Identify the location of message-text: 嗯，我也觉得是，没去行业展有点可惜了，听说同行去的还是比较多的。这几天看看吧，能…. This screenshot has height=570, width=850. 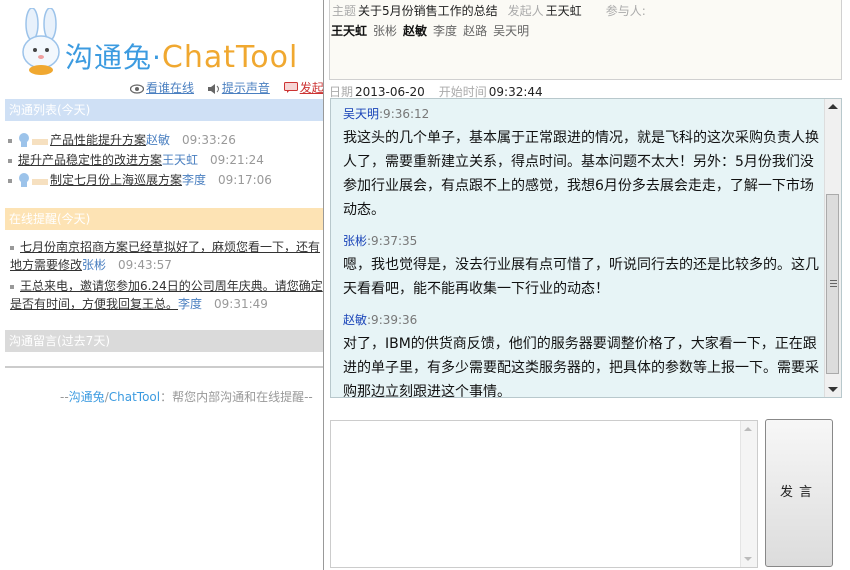
(581, 277).